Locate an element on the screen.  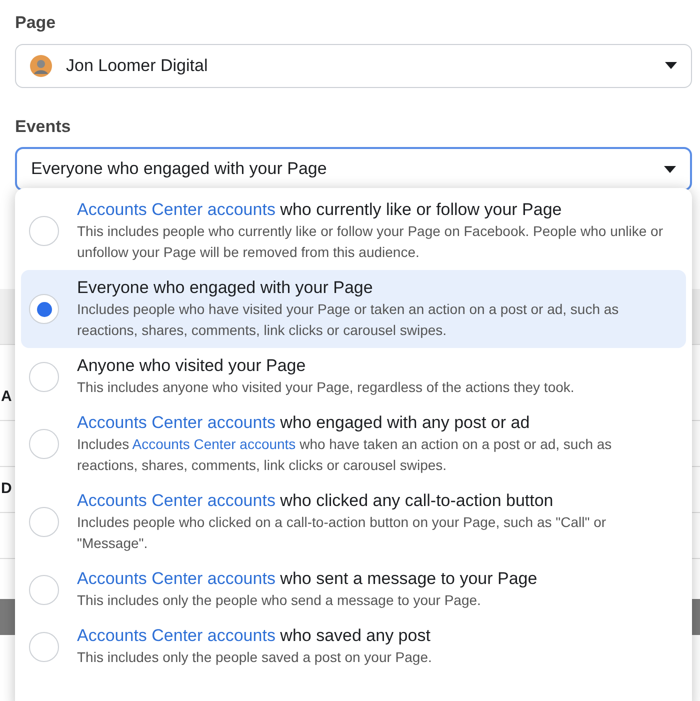
option-description: Includes people who have visited your Page or taken an action on a post or ad, such as reactions, shares, comments, link clicks or carousel swipes. is located at coordinates (348, 320).